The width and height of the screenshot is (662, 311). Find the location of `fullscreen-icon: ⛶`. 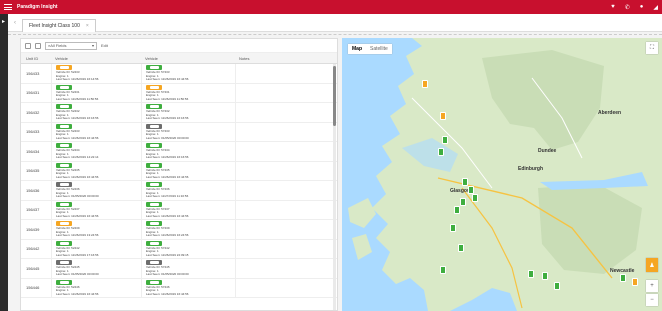

fullscreen-icon: ⛶ is located at coordinates (652, 48).